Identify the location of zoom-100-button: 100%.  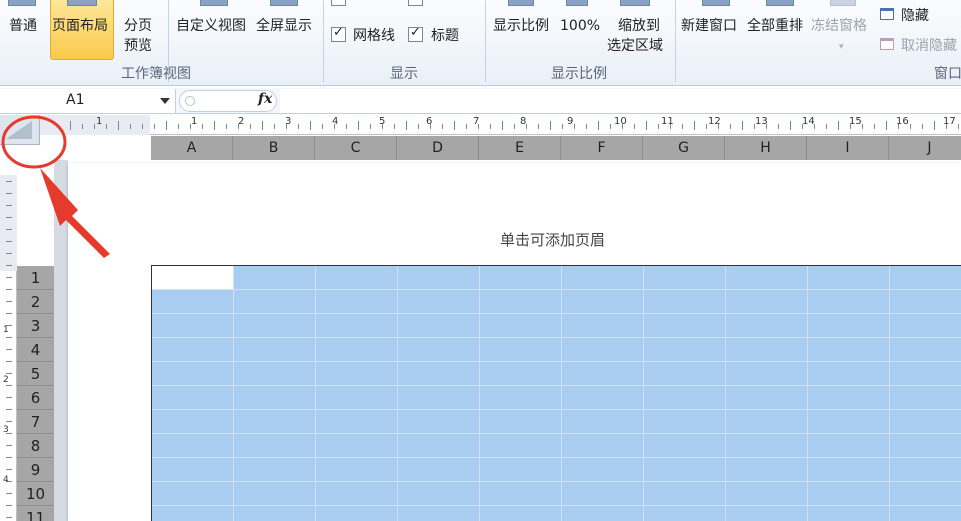
(580, 26).